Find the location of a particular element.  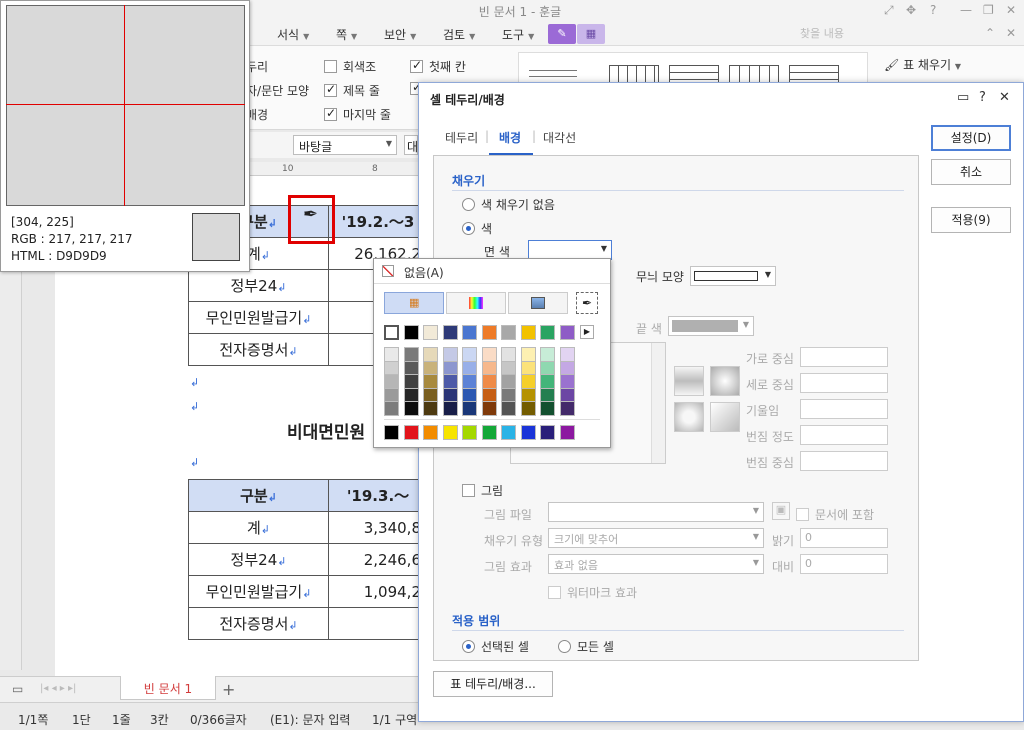

move-icon: ✥ is located at coordinates (911, 10).